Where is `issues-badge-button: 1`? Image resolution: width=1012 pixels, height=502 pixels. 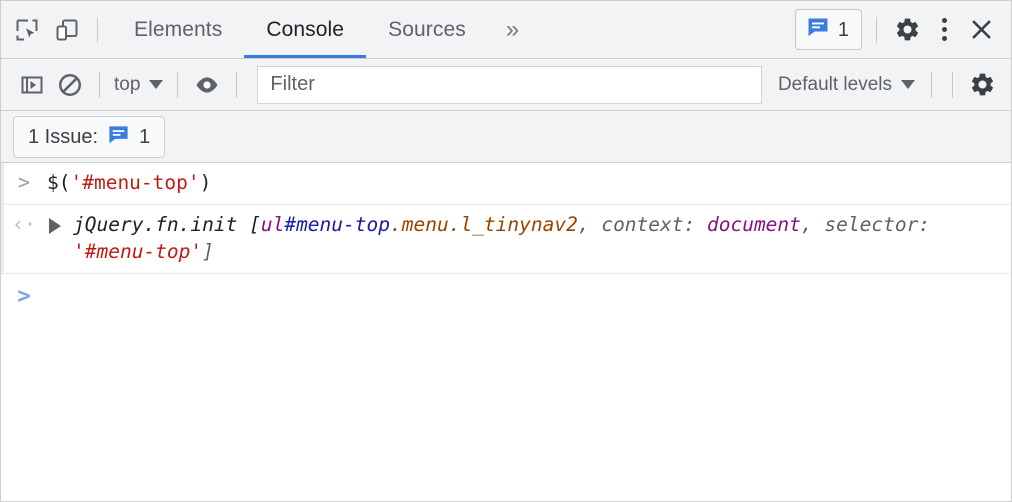
issues-badge-button: 1 is located at coordinates (828, 29).